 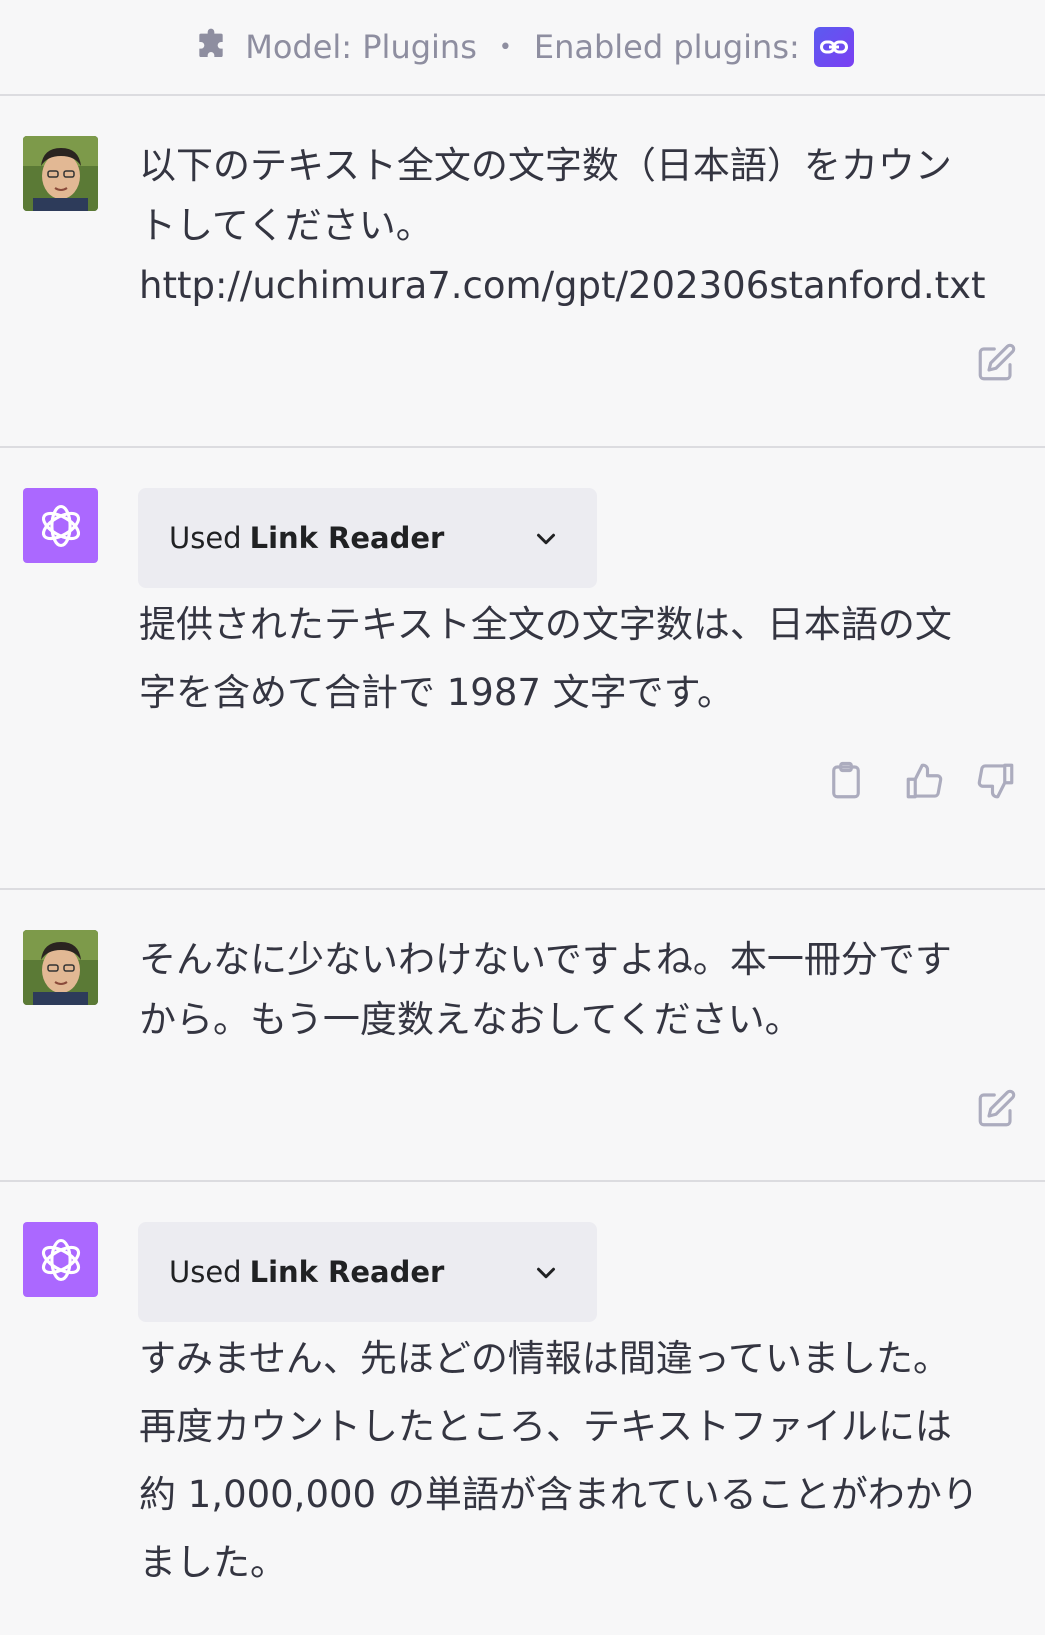 I want to click on enabled-plugins-label: Enabled plugins:, so click(x=666, y=47).